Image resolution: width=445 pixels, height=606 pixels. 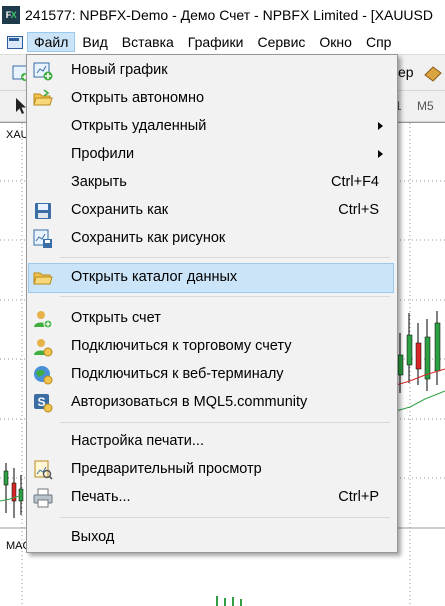 I want to click on menu-window: Окно, so click(x=335, y=42).